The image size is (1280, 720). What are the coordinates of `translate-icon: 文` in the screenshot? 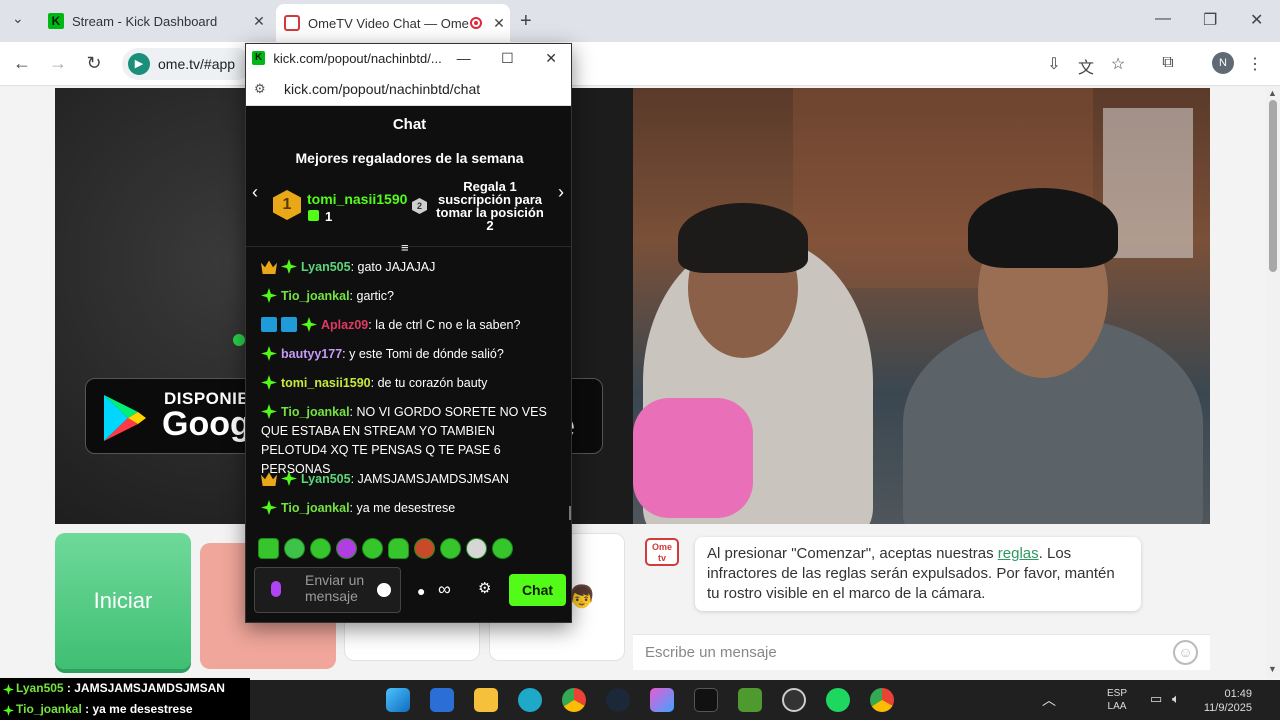 It's located at (1086, 66).